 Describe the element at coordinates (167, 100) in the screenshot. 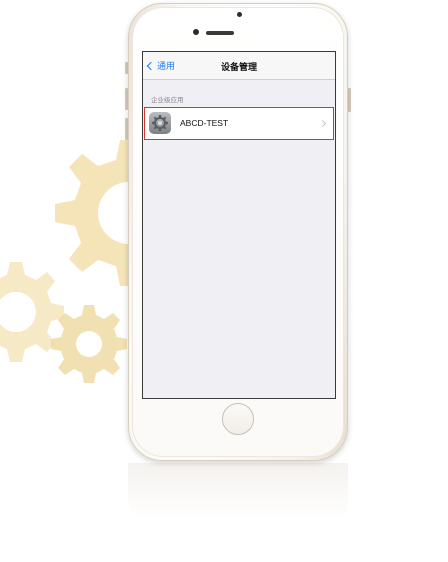

I see `section-header: 企业级应用` at that location.